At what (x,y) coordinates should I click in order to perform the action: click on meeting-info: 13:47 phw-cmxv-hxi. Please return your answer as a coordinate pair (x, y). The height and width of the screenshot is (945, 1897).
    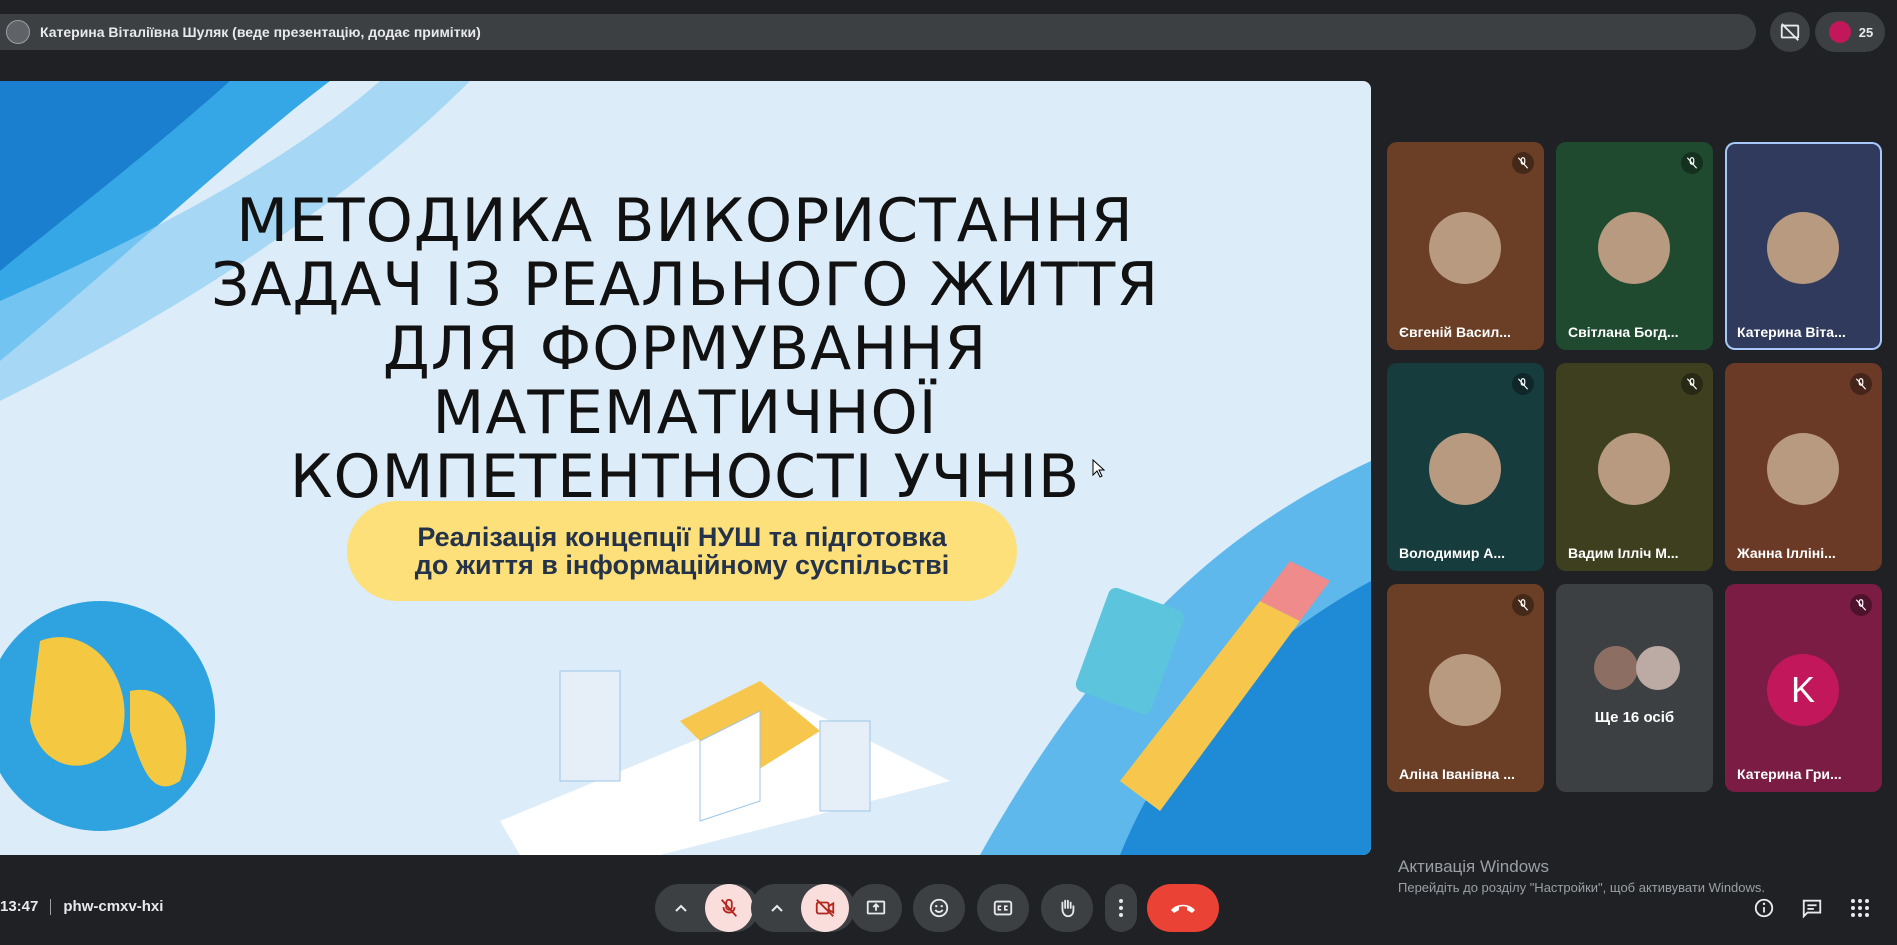
    Looking at the image, I should click on (81, 906).